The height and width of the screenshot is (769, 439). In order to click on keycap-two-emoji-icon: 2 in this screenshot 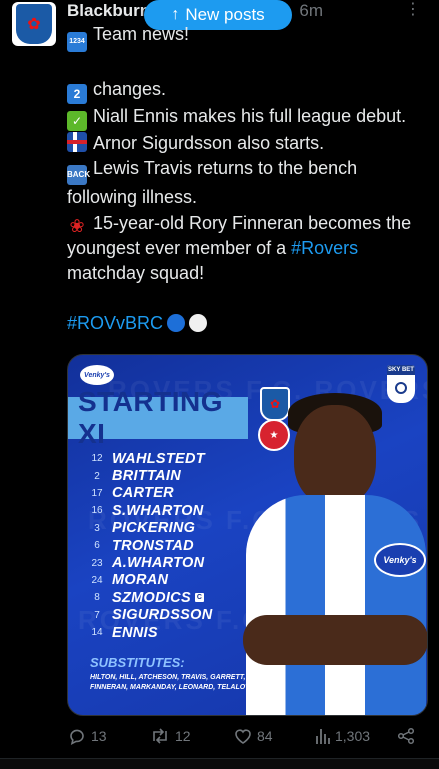, I will do `click(77, 94)`.